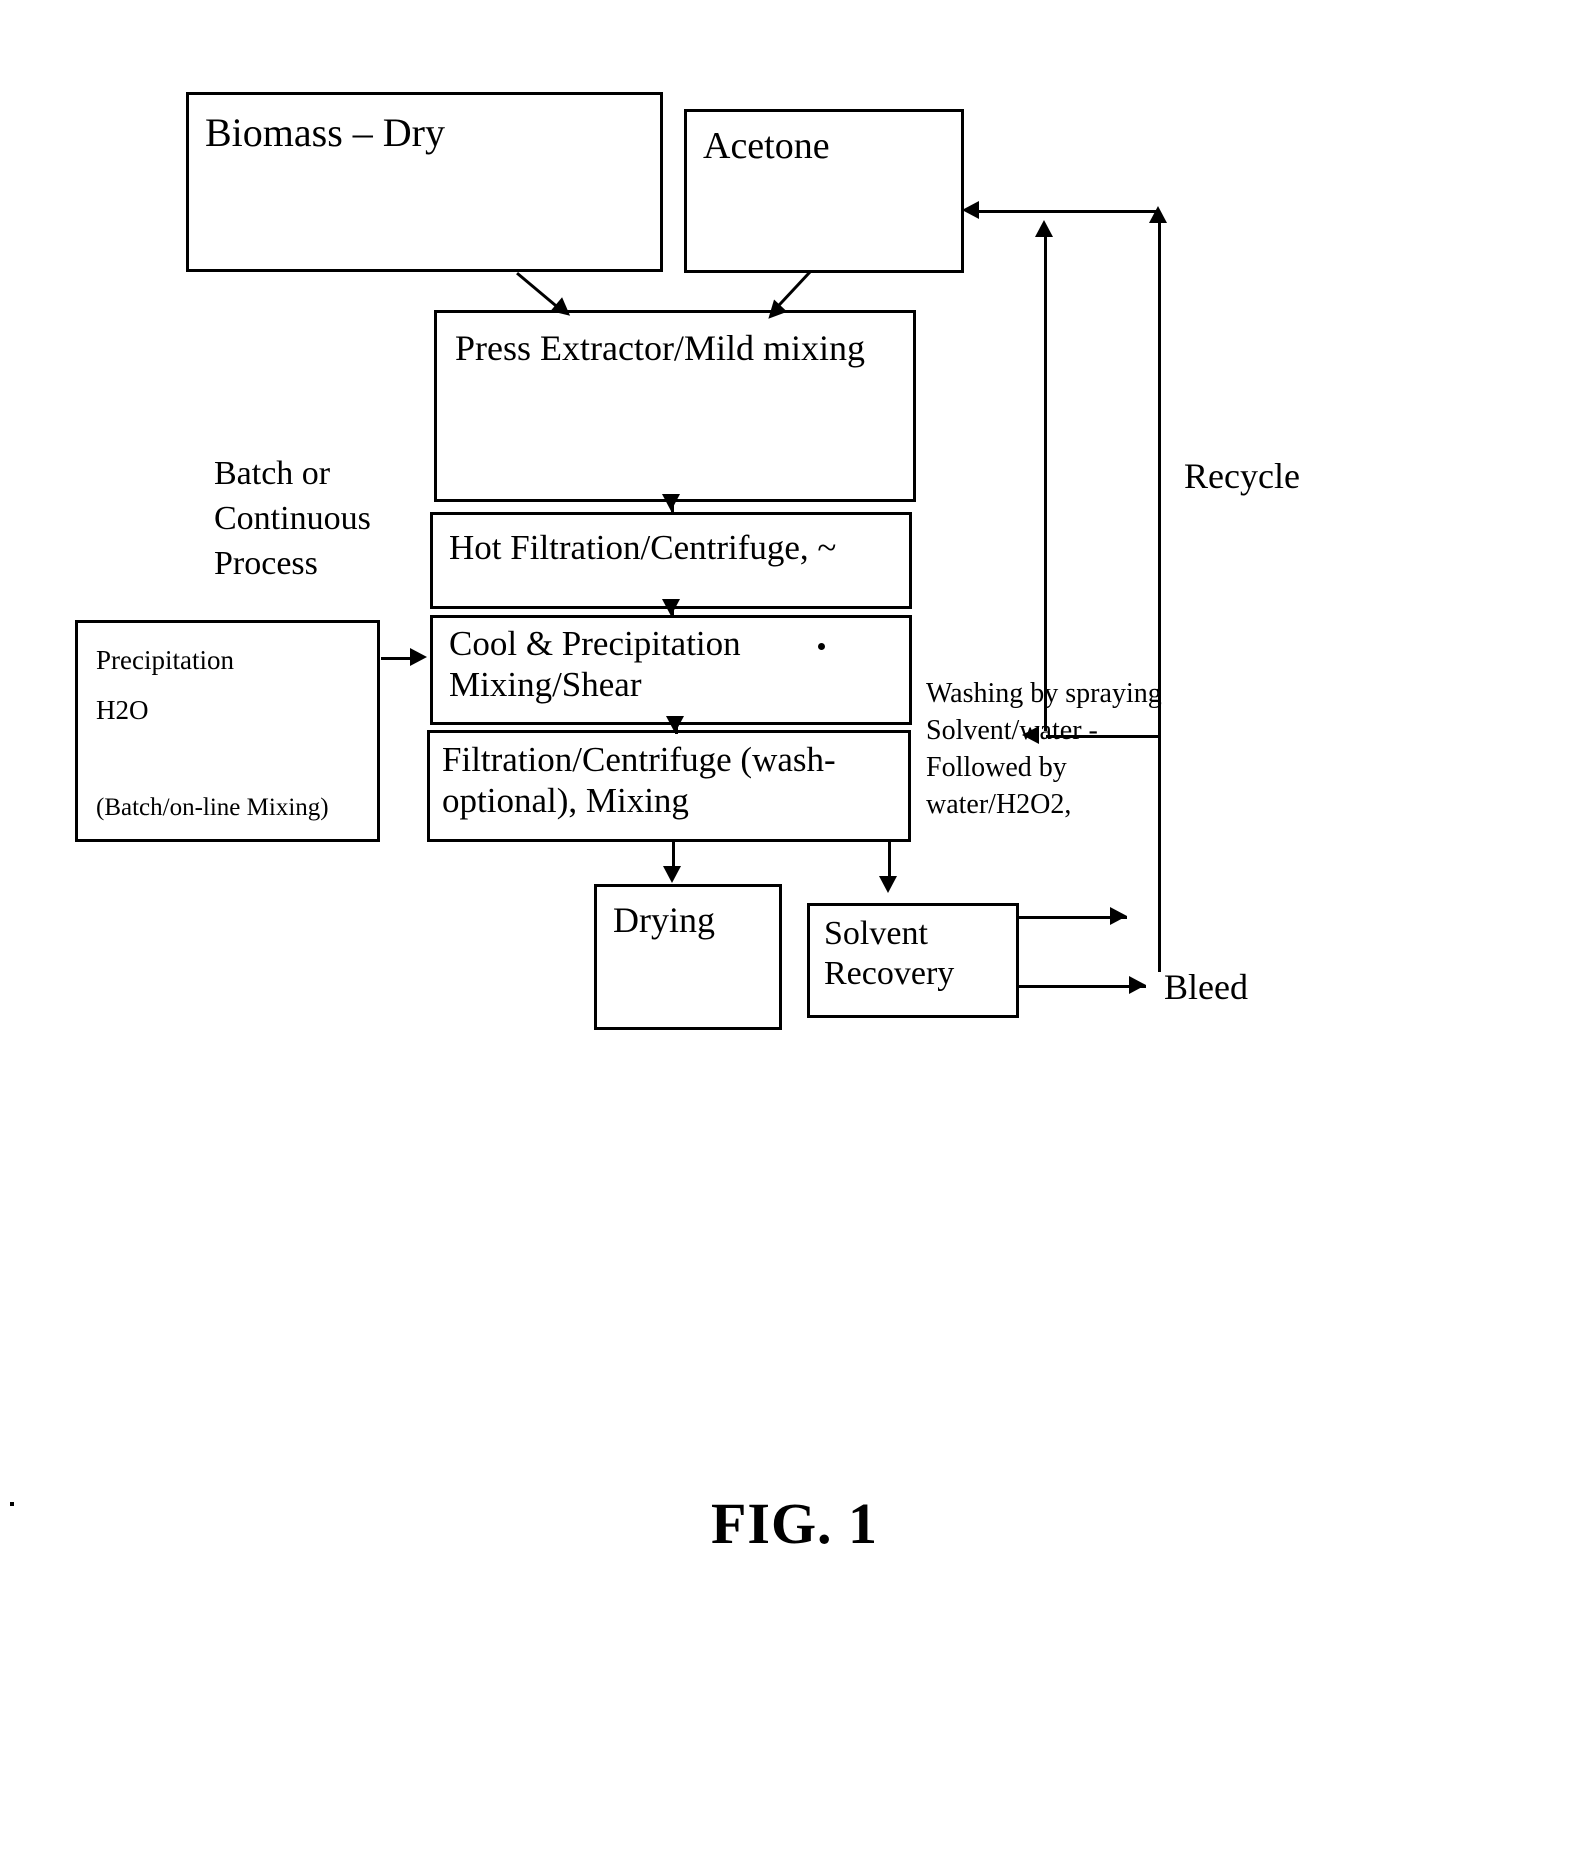 The height and width of the screenshot is (1865, 1589). What do you see at coordinates (1242, 476) in the screenshot?
I see `annotation-recycle: Recycle` at bounding box center [1242, 476].